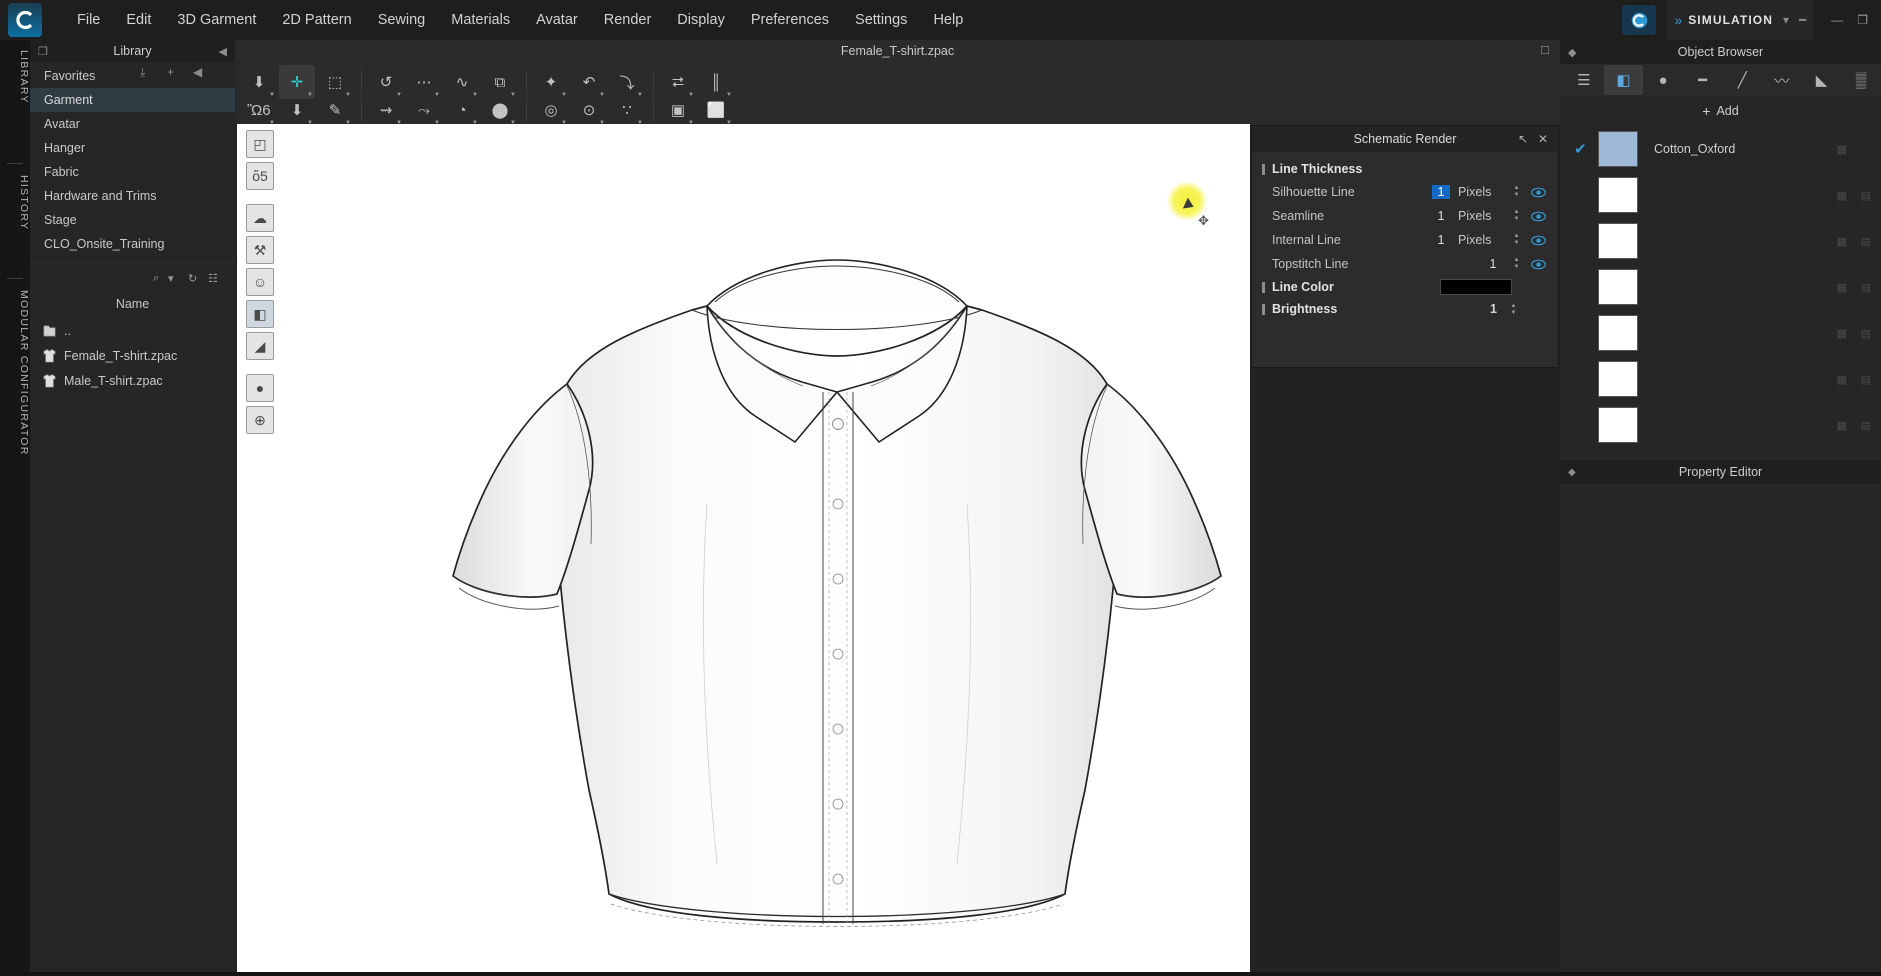 The height and width of the screenshot is (976, 1881). Describe the element at coordinates (25, 20) in the screenshot. I see `app-logo-icon` at that location.